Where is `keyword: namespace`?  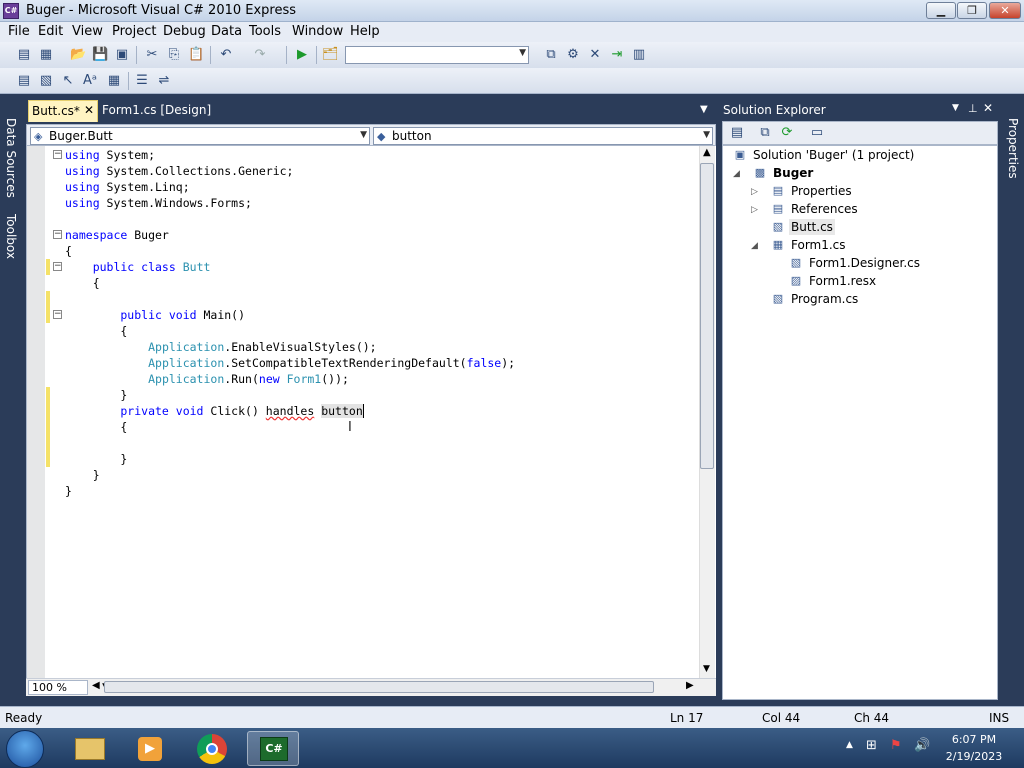
keyword: namespace is located at coordinates (96, 235).